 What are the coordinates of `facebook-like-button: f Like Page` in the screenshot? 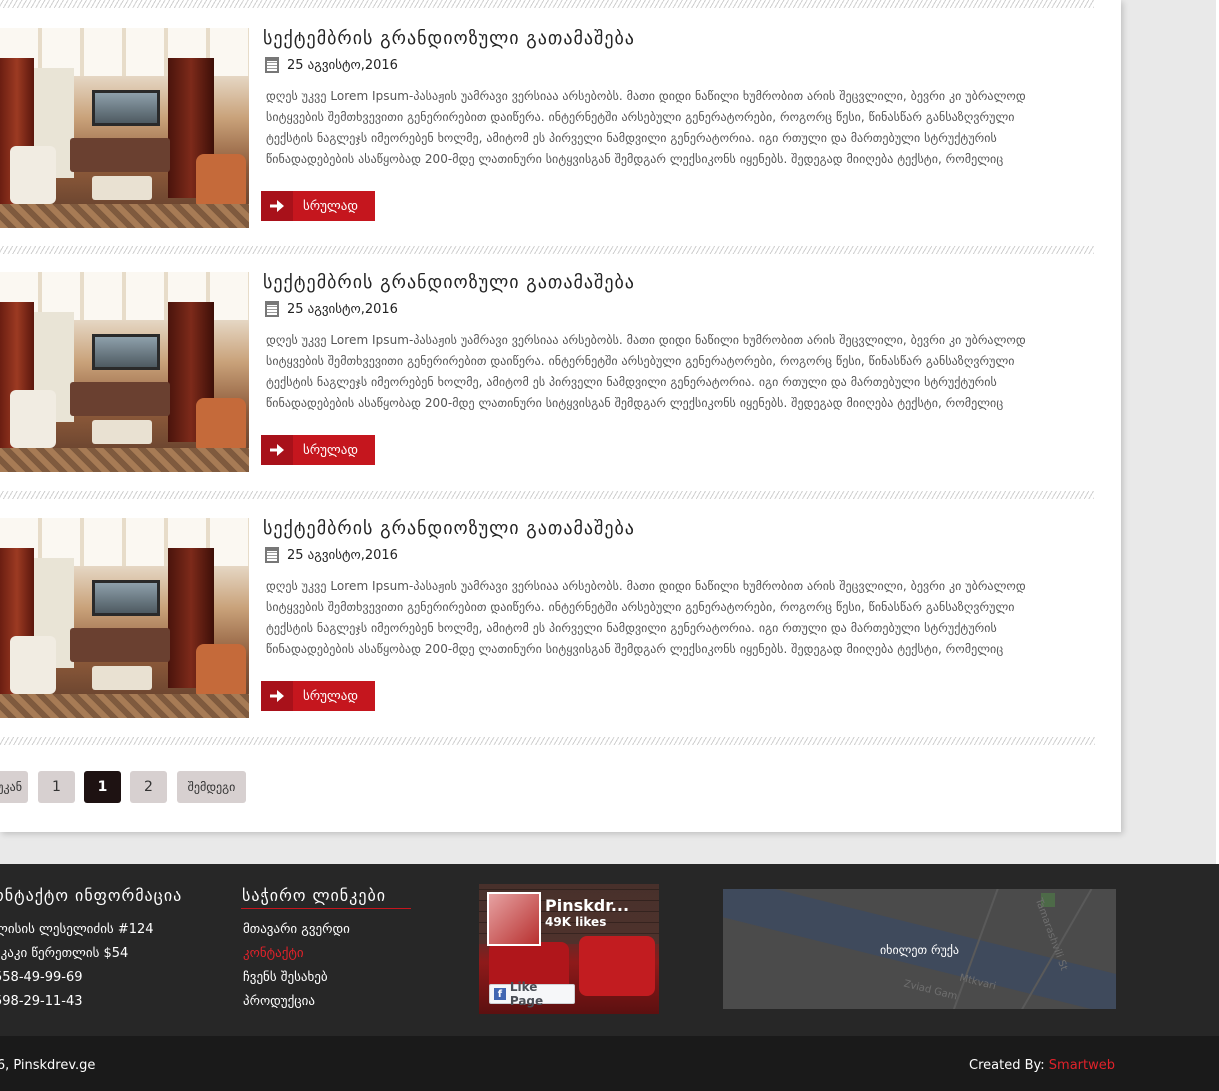 It's located at (532, 994).